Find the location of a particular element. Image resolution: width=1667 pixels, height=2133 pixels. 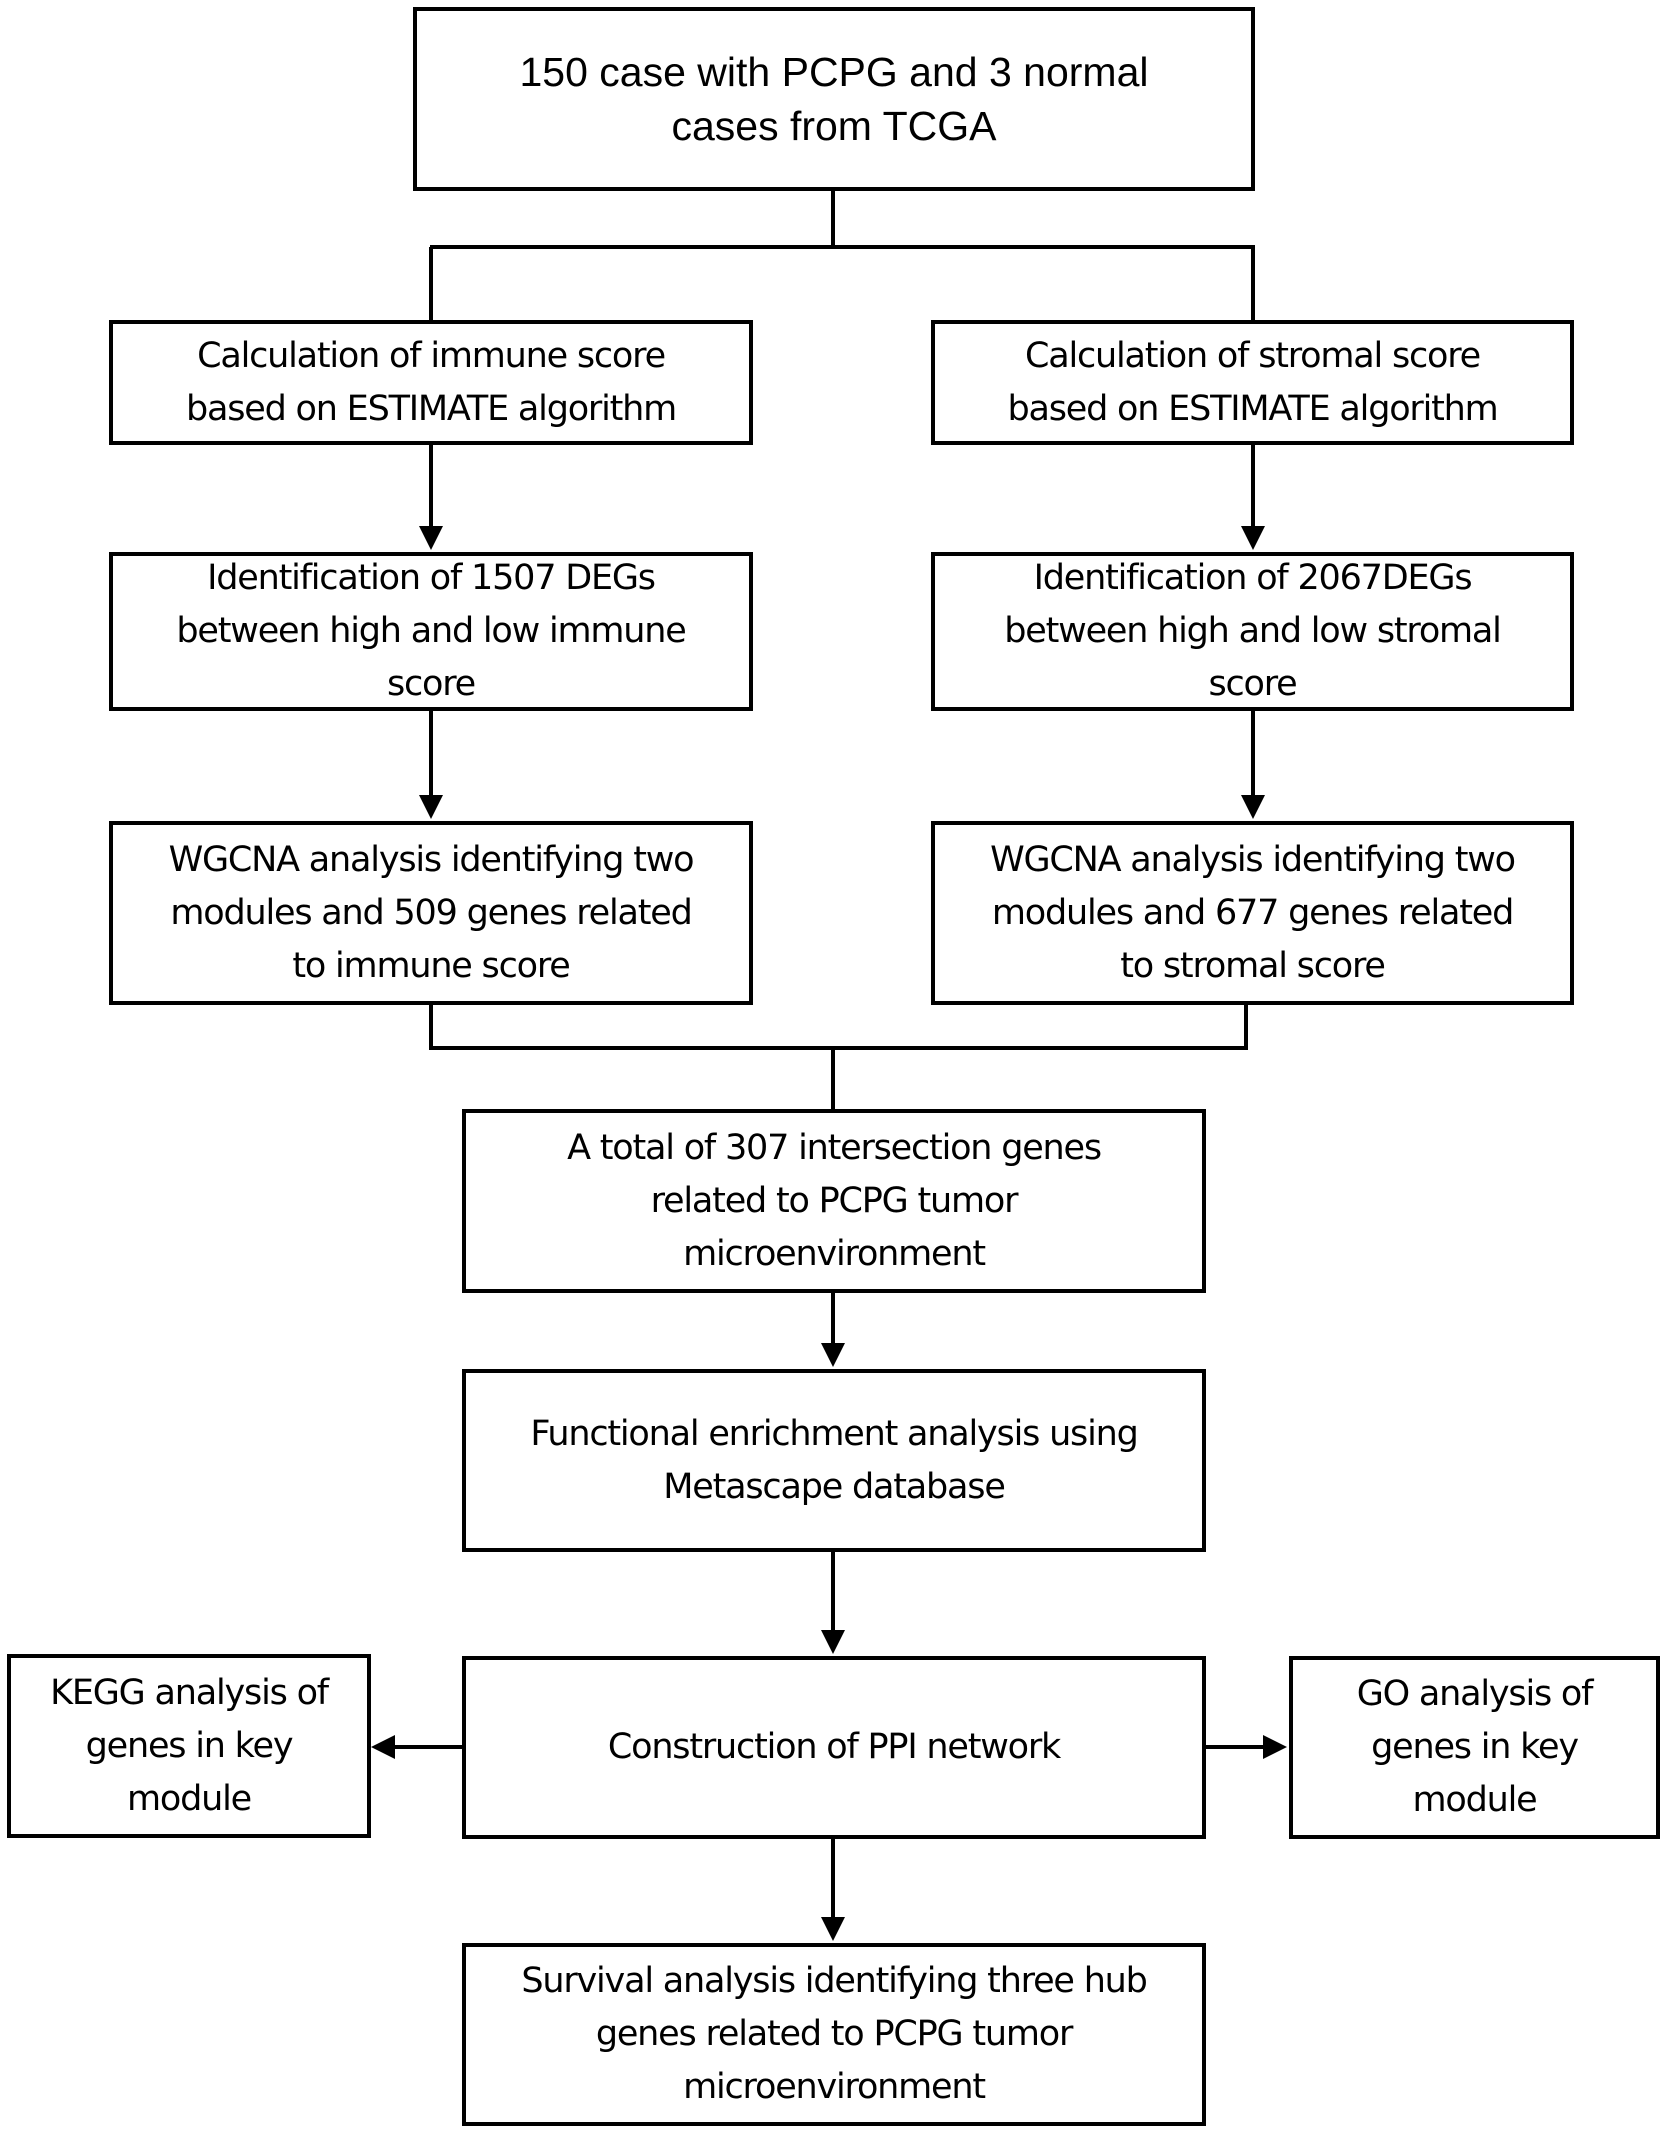

node-go-line: genes in key is located at coordinates (1475, 1747).